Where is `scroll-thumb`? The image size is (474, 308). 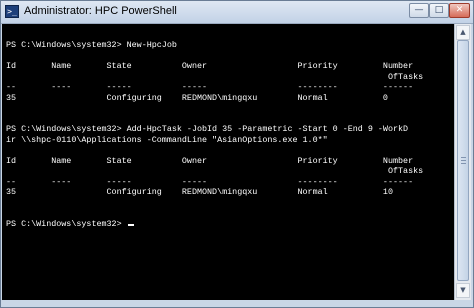 scroll-thumb is located at coordinates (463, 160).